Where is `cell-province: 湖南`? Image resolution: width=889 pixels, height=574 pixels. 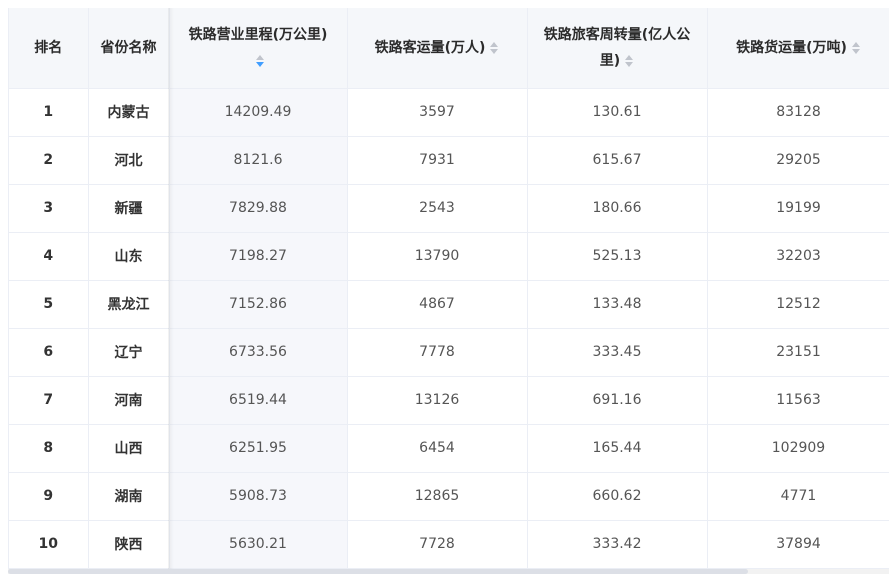 cell-province: 湖南 is located at coordinates (129, 496).